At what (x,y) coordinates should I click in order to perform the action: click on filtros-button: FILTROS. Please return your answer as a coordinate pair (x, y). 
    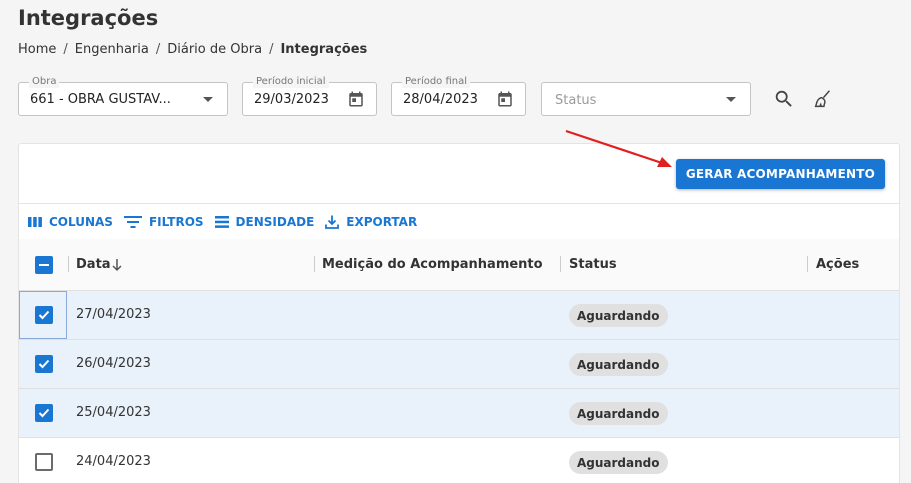
    Looking at the image, I should click on (163, 222).